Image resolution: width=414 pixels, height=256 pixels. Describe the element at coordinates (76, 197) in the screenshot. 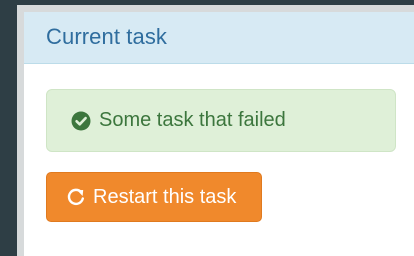

I see `refresh-icon` at that location.